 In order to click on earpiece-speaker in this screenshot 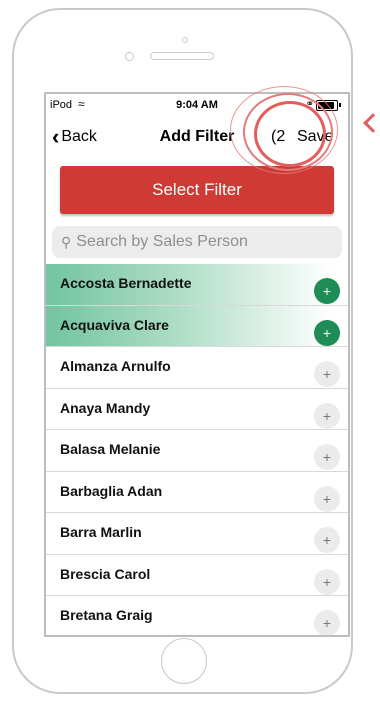, I will do `click(182, 56)`.